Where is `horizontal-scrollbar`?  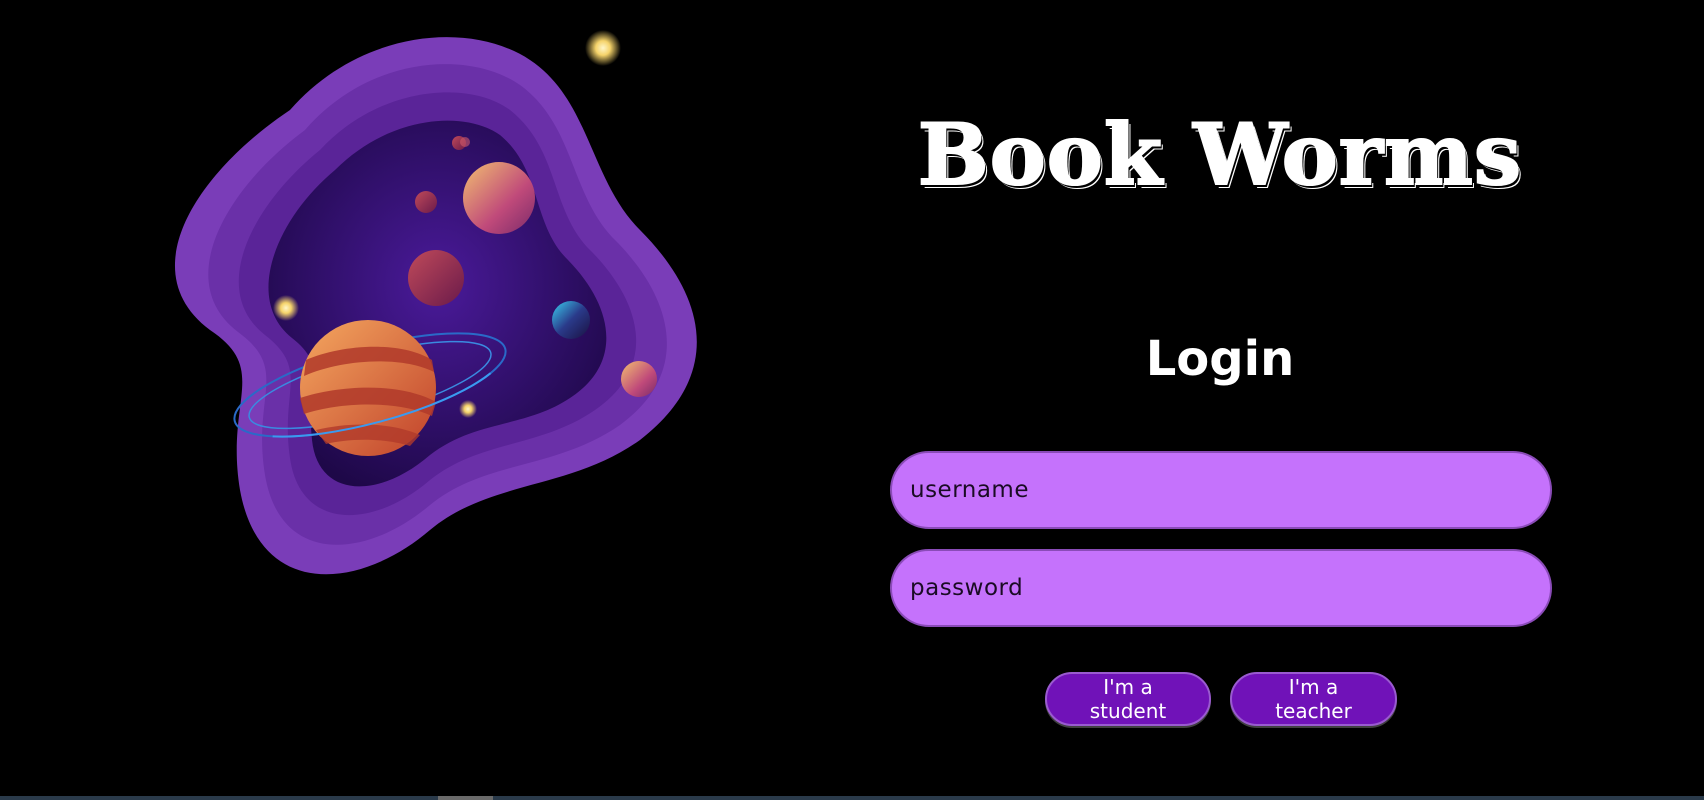 horizontal-scrollbar is located at coordinates (852, 798).